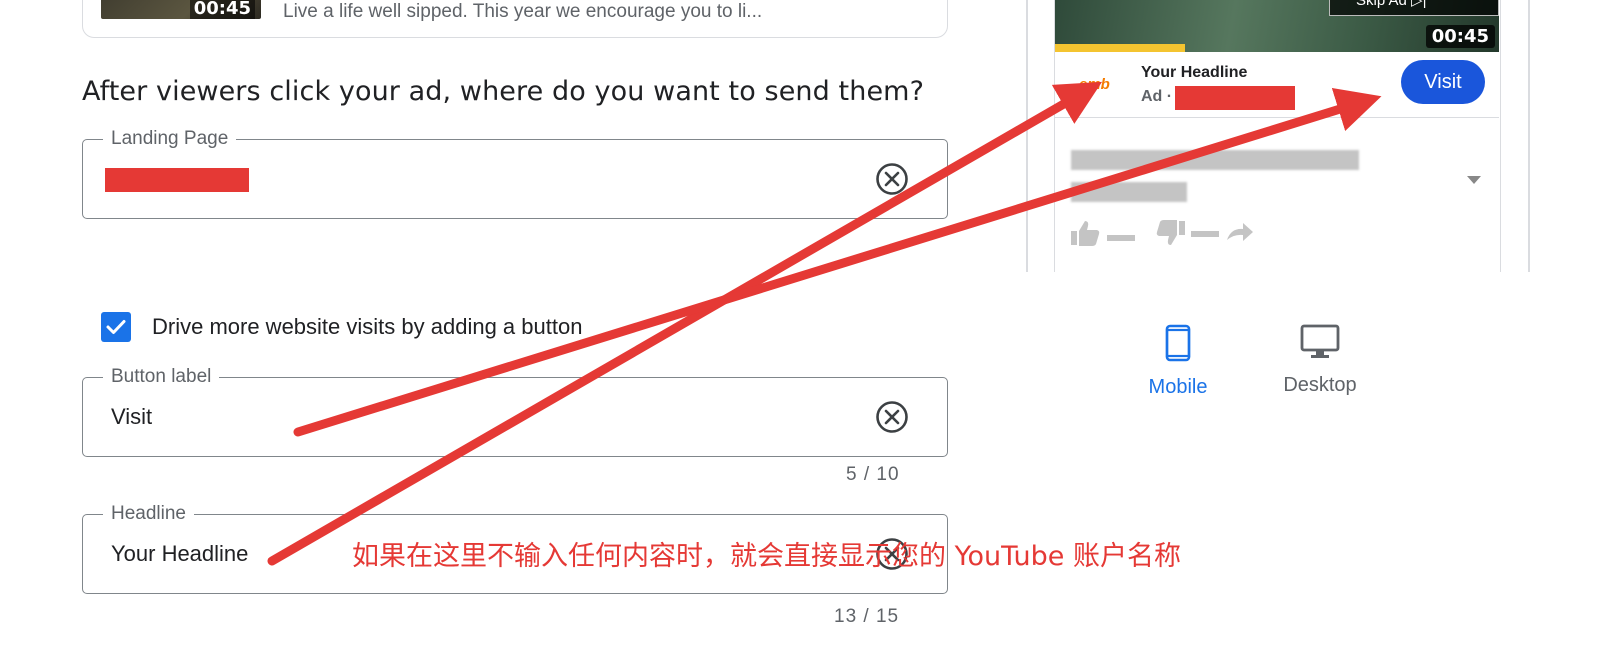 The width and height of the screenshot is (1600, 650). I want to click on video-progress-bar, so click(1120, 48).